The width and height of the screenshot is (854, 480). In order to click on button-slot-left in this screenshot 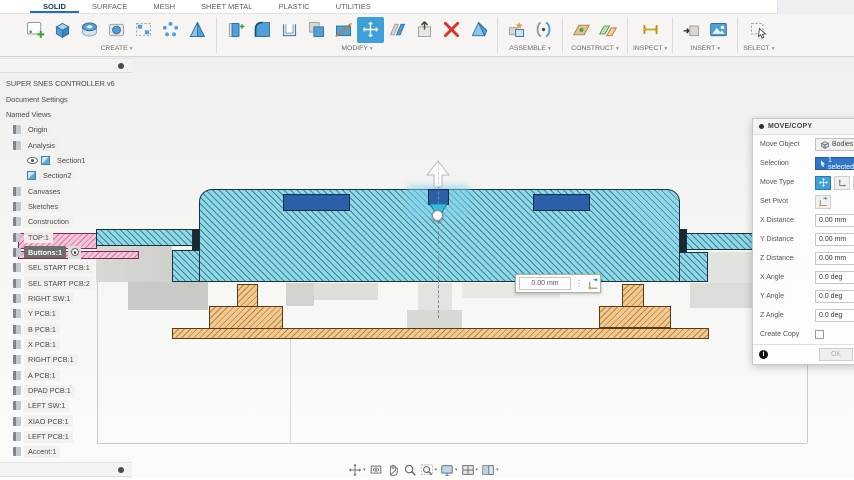, I will do `click(316, 202)`.